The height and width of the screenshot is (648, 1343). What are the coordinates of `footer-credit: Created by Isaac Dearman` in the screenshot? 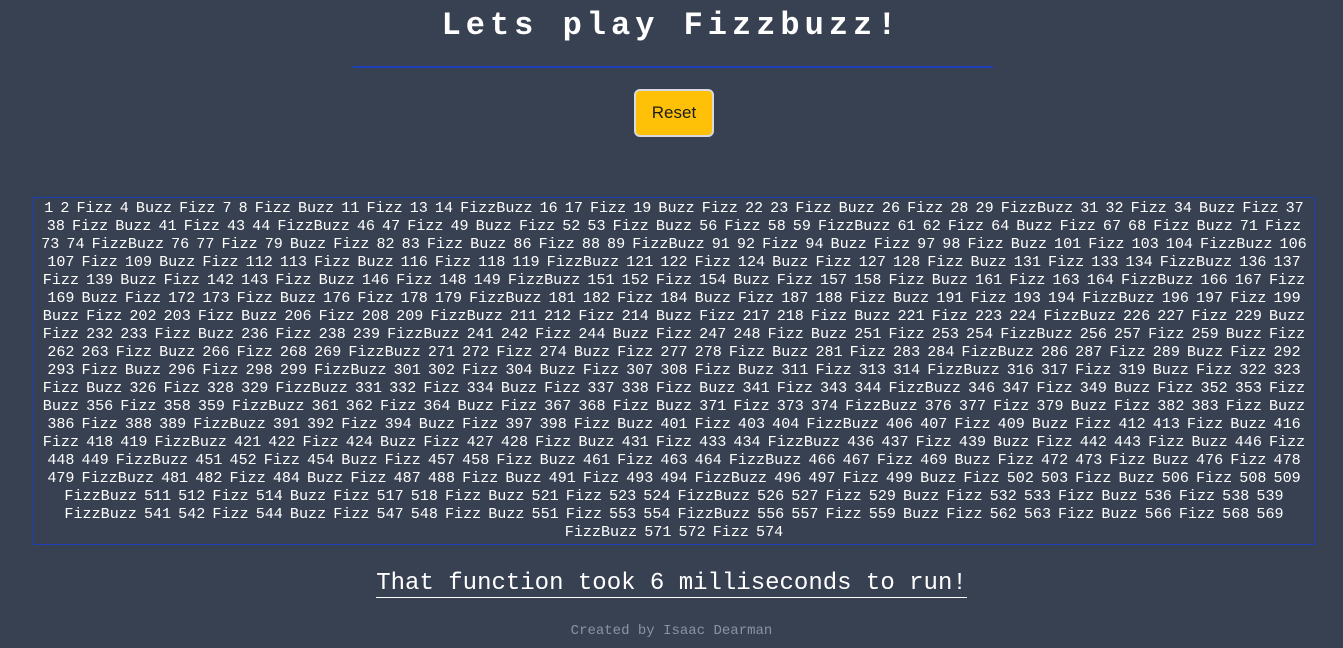 It's located at (671, 631).